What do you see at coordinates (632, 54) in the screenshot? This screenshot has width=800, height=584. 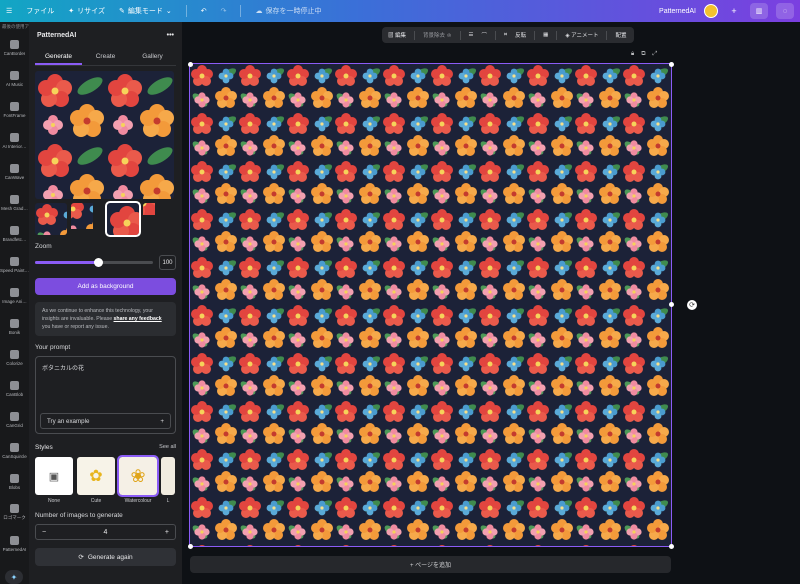 I see `lock-icon: 🔒︎` at bounding box center [632, 54].